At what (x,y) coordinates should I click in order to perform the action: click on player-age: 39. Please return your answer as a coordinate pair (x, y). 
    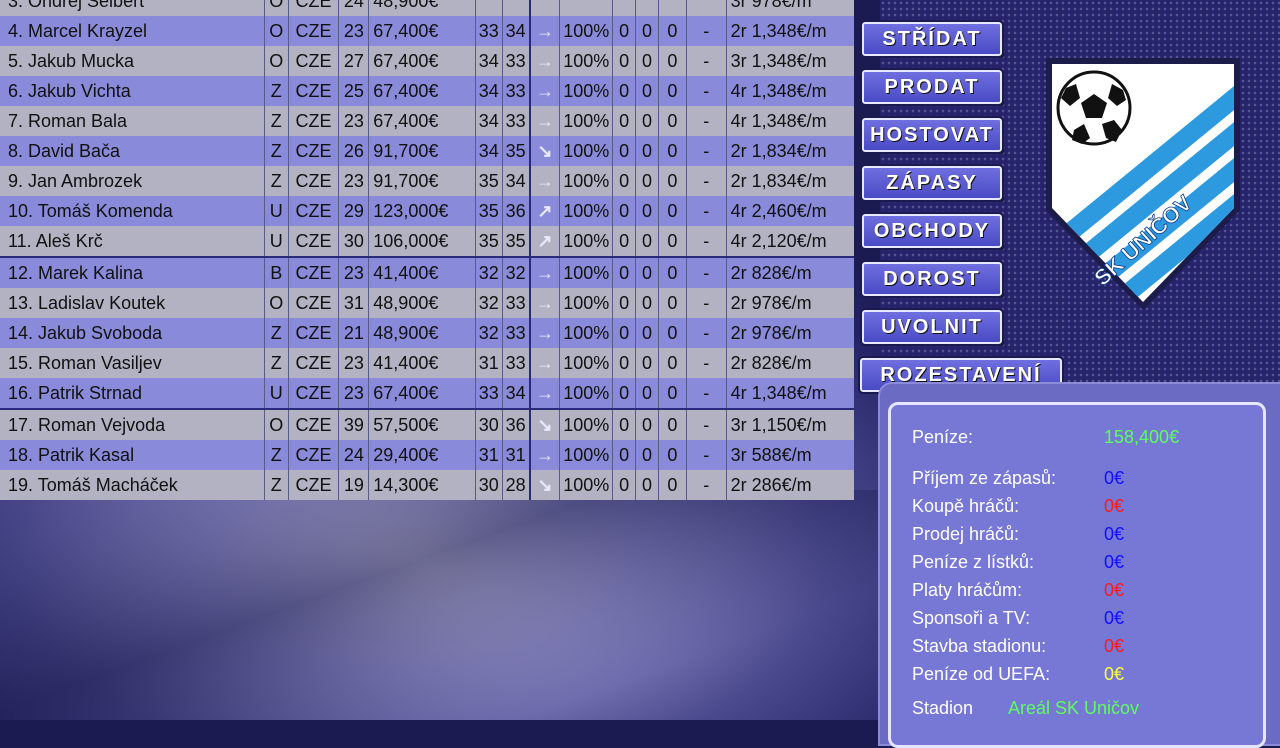
    Looking at the image, I should click on (354, 425).